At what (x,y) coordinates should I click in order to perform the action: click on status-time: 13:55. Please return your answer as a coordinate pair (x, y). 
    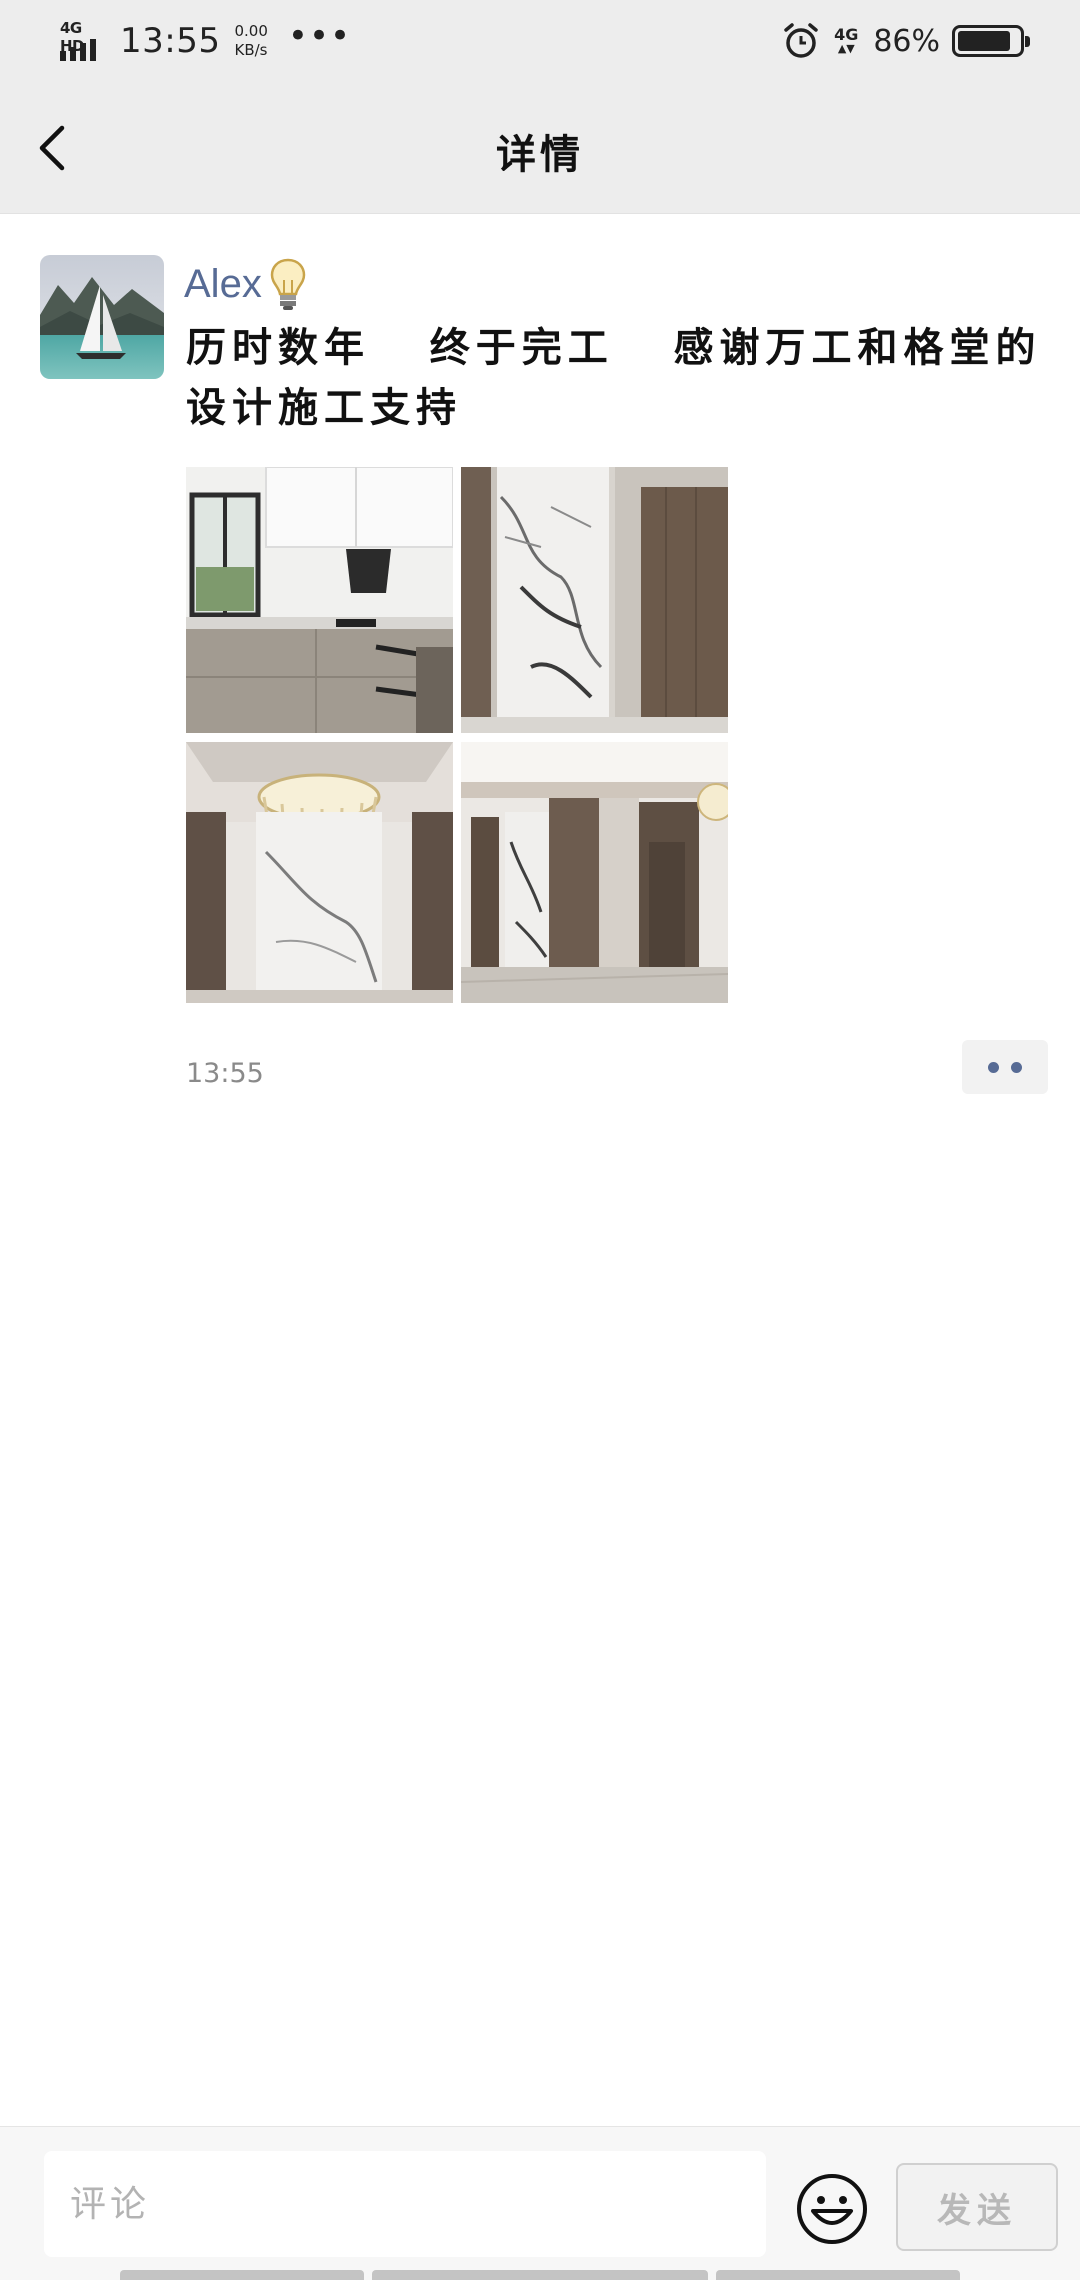
    Looking at the image, I should click on (170, 41).